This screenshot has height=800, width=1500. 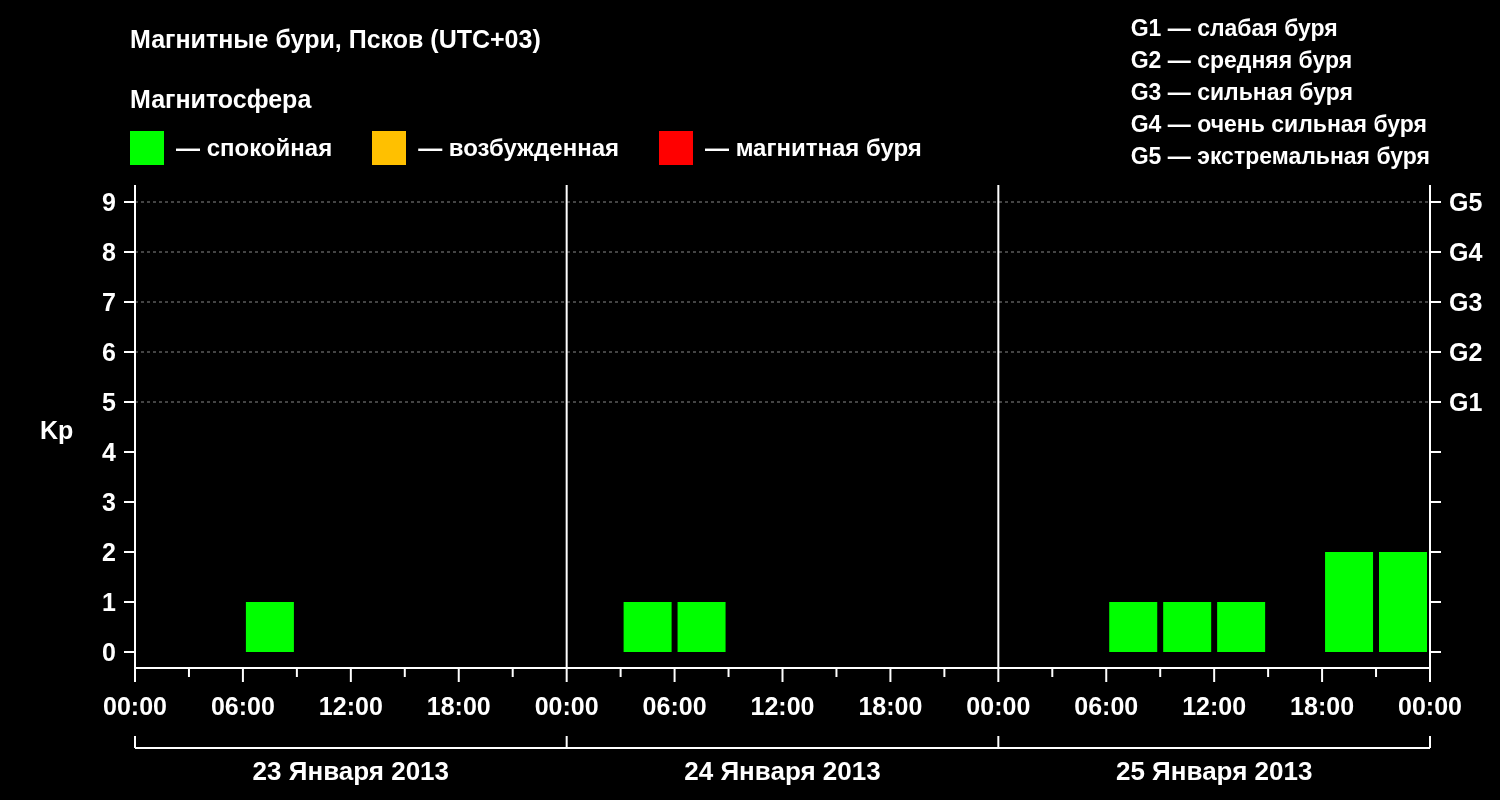 I want to click on y-tick-label: 3, so click(x=109, y=502).